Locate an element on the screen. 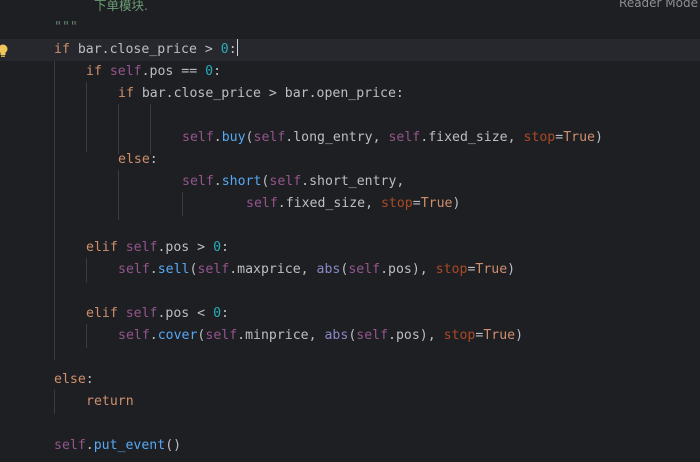 This screenshot has width=700, height=462. code-line: self.fixed_size, stop=True) is located at coordinates (350, 204).